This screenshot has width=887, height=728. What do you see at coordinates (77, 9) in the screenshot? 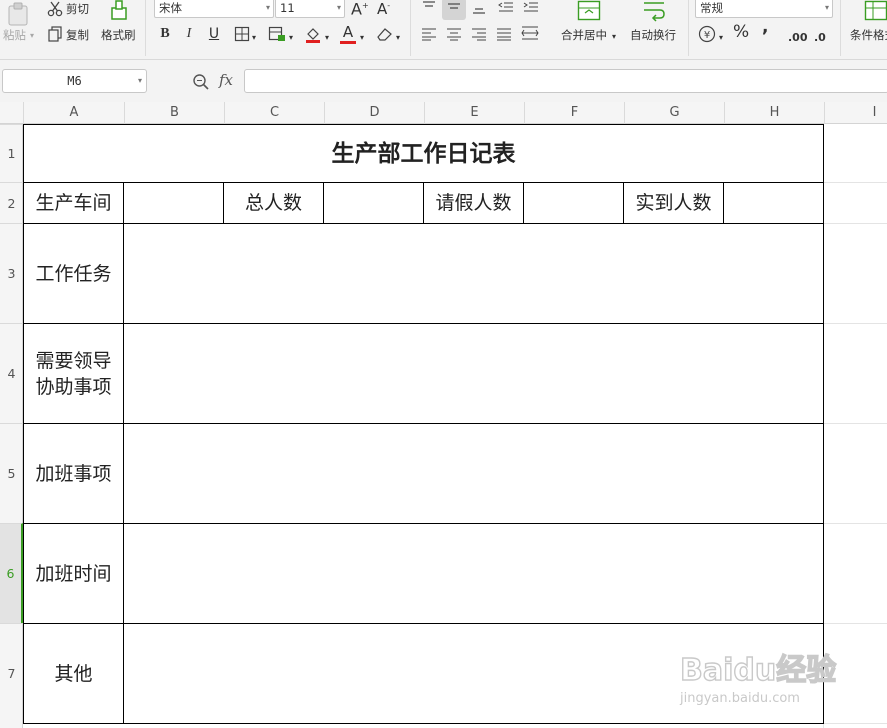
I see `cut-button: 剪切` at bounding box center [77, 9].